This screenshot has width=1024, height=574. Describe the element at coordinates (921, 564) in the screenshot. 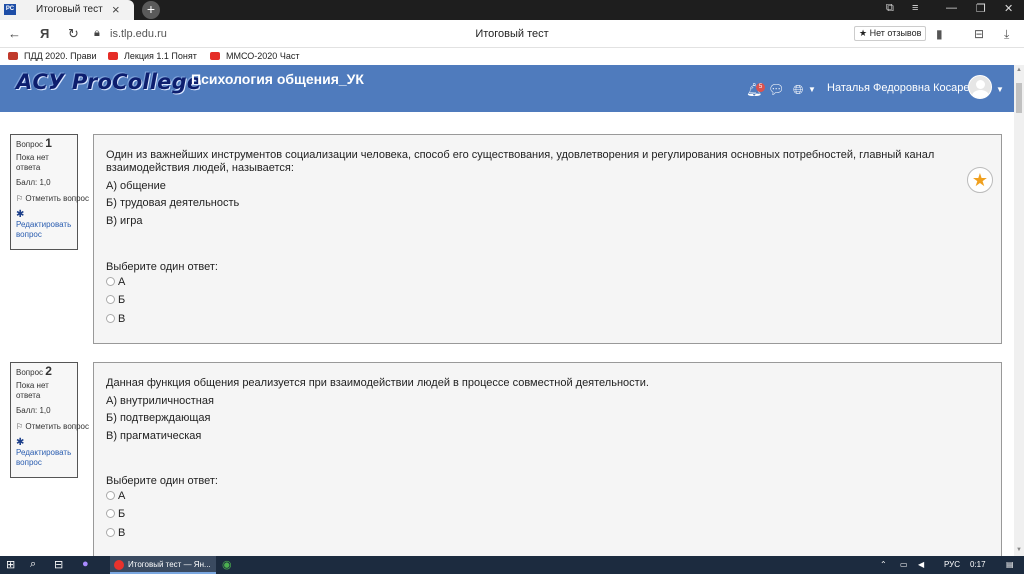

I see `volume-icon: ◀` at that location.